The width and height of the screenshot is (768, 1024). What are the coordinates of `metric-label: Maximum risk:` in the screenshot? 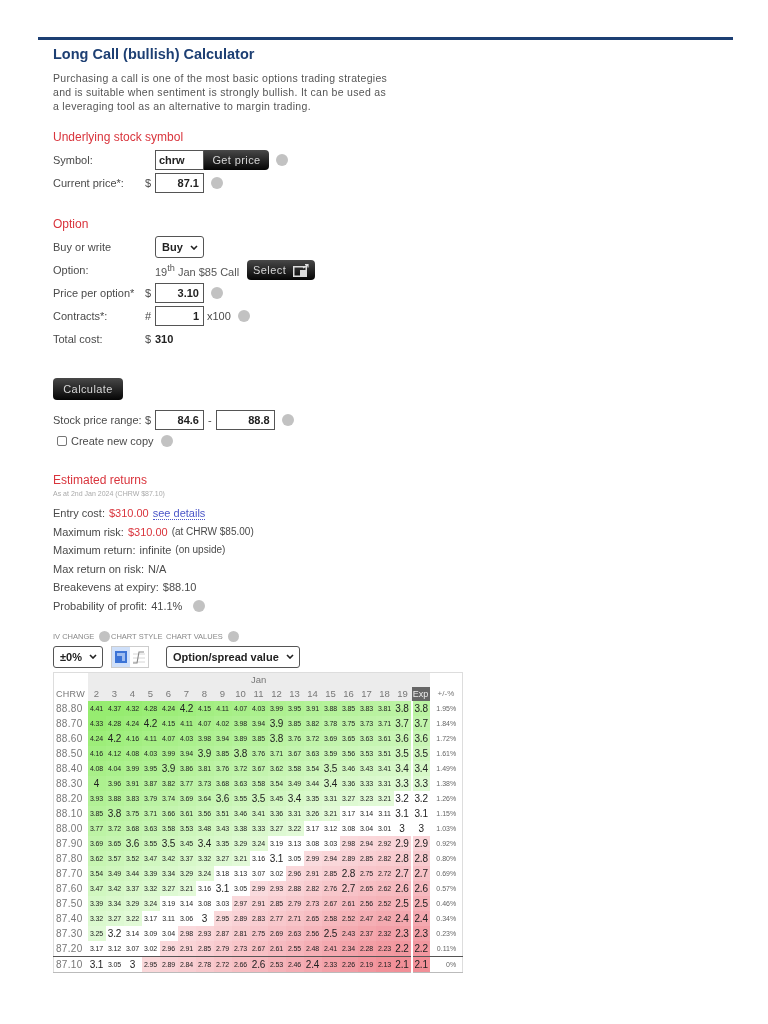 It's located at (88, 532).